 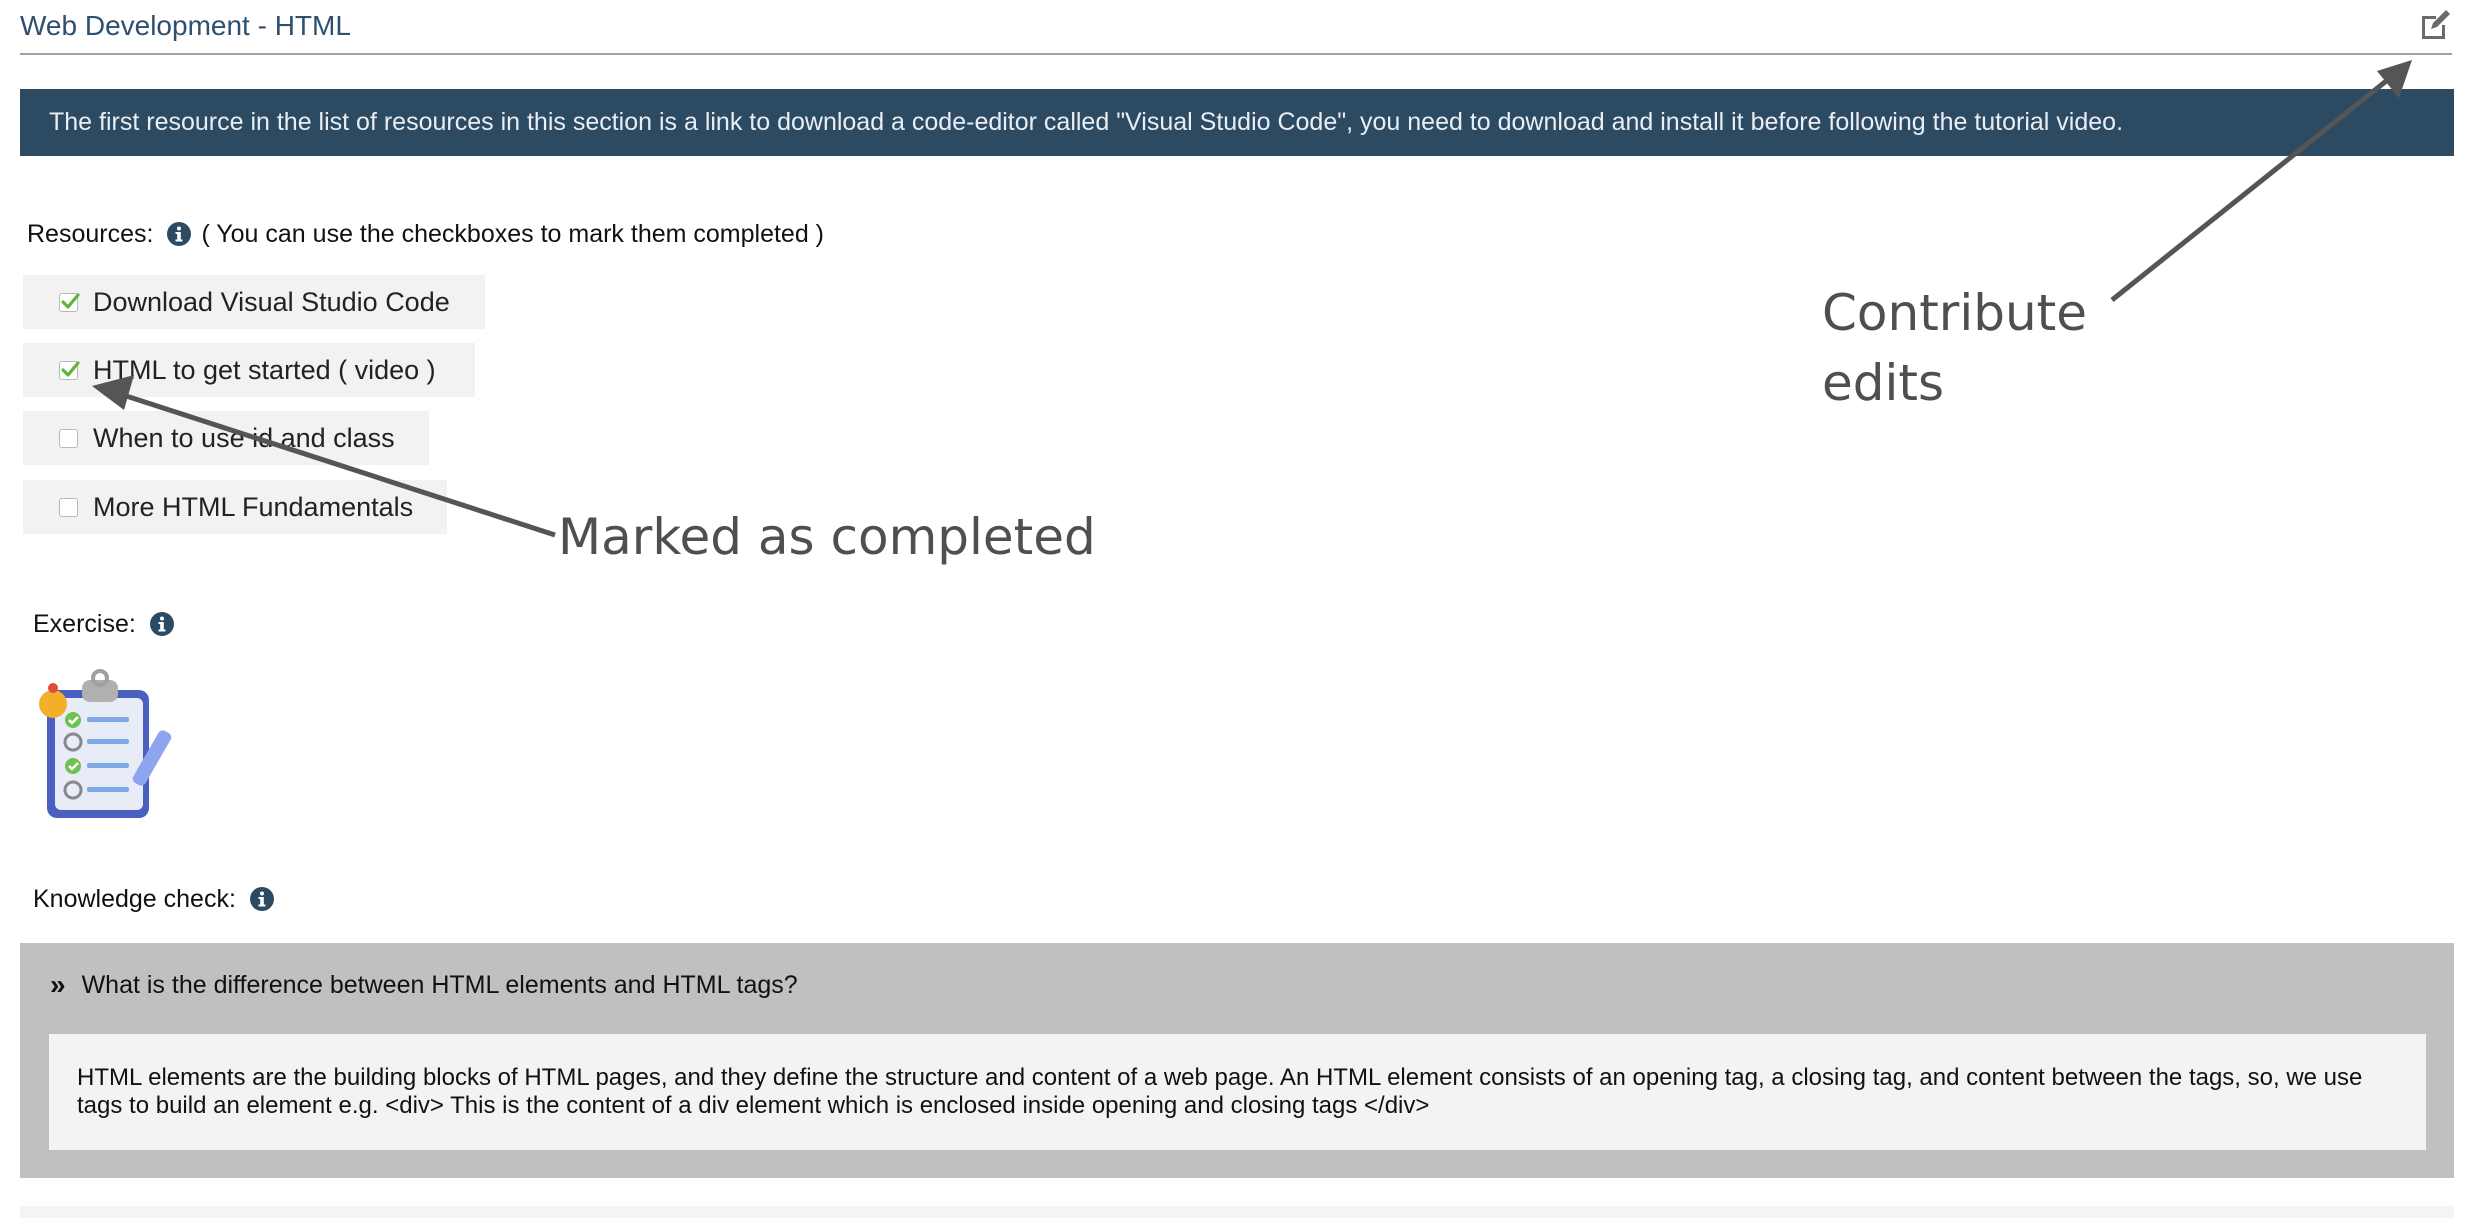 I want to click on resource-item-html-fundamentals: More HTML Fundamentals, so click(x=235, y=507).